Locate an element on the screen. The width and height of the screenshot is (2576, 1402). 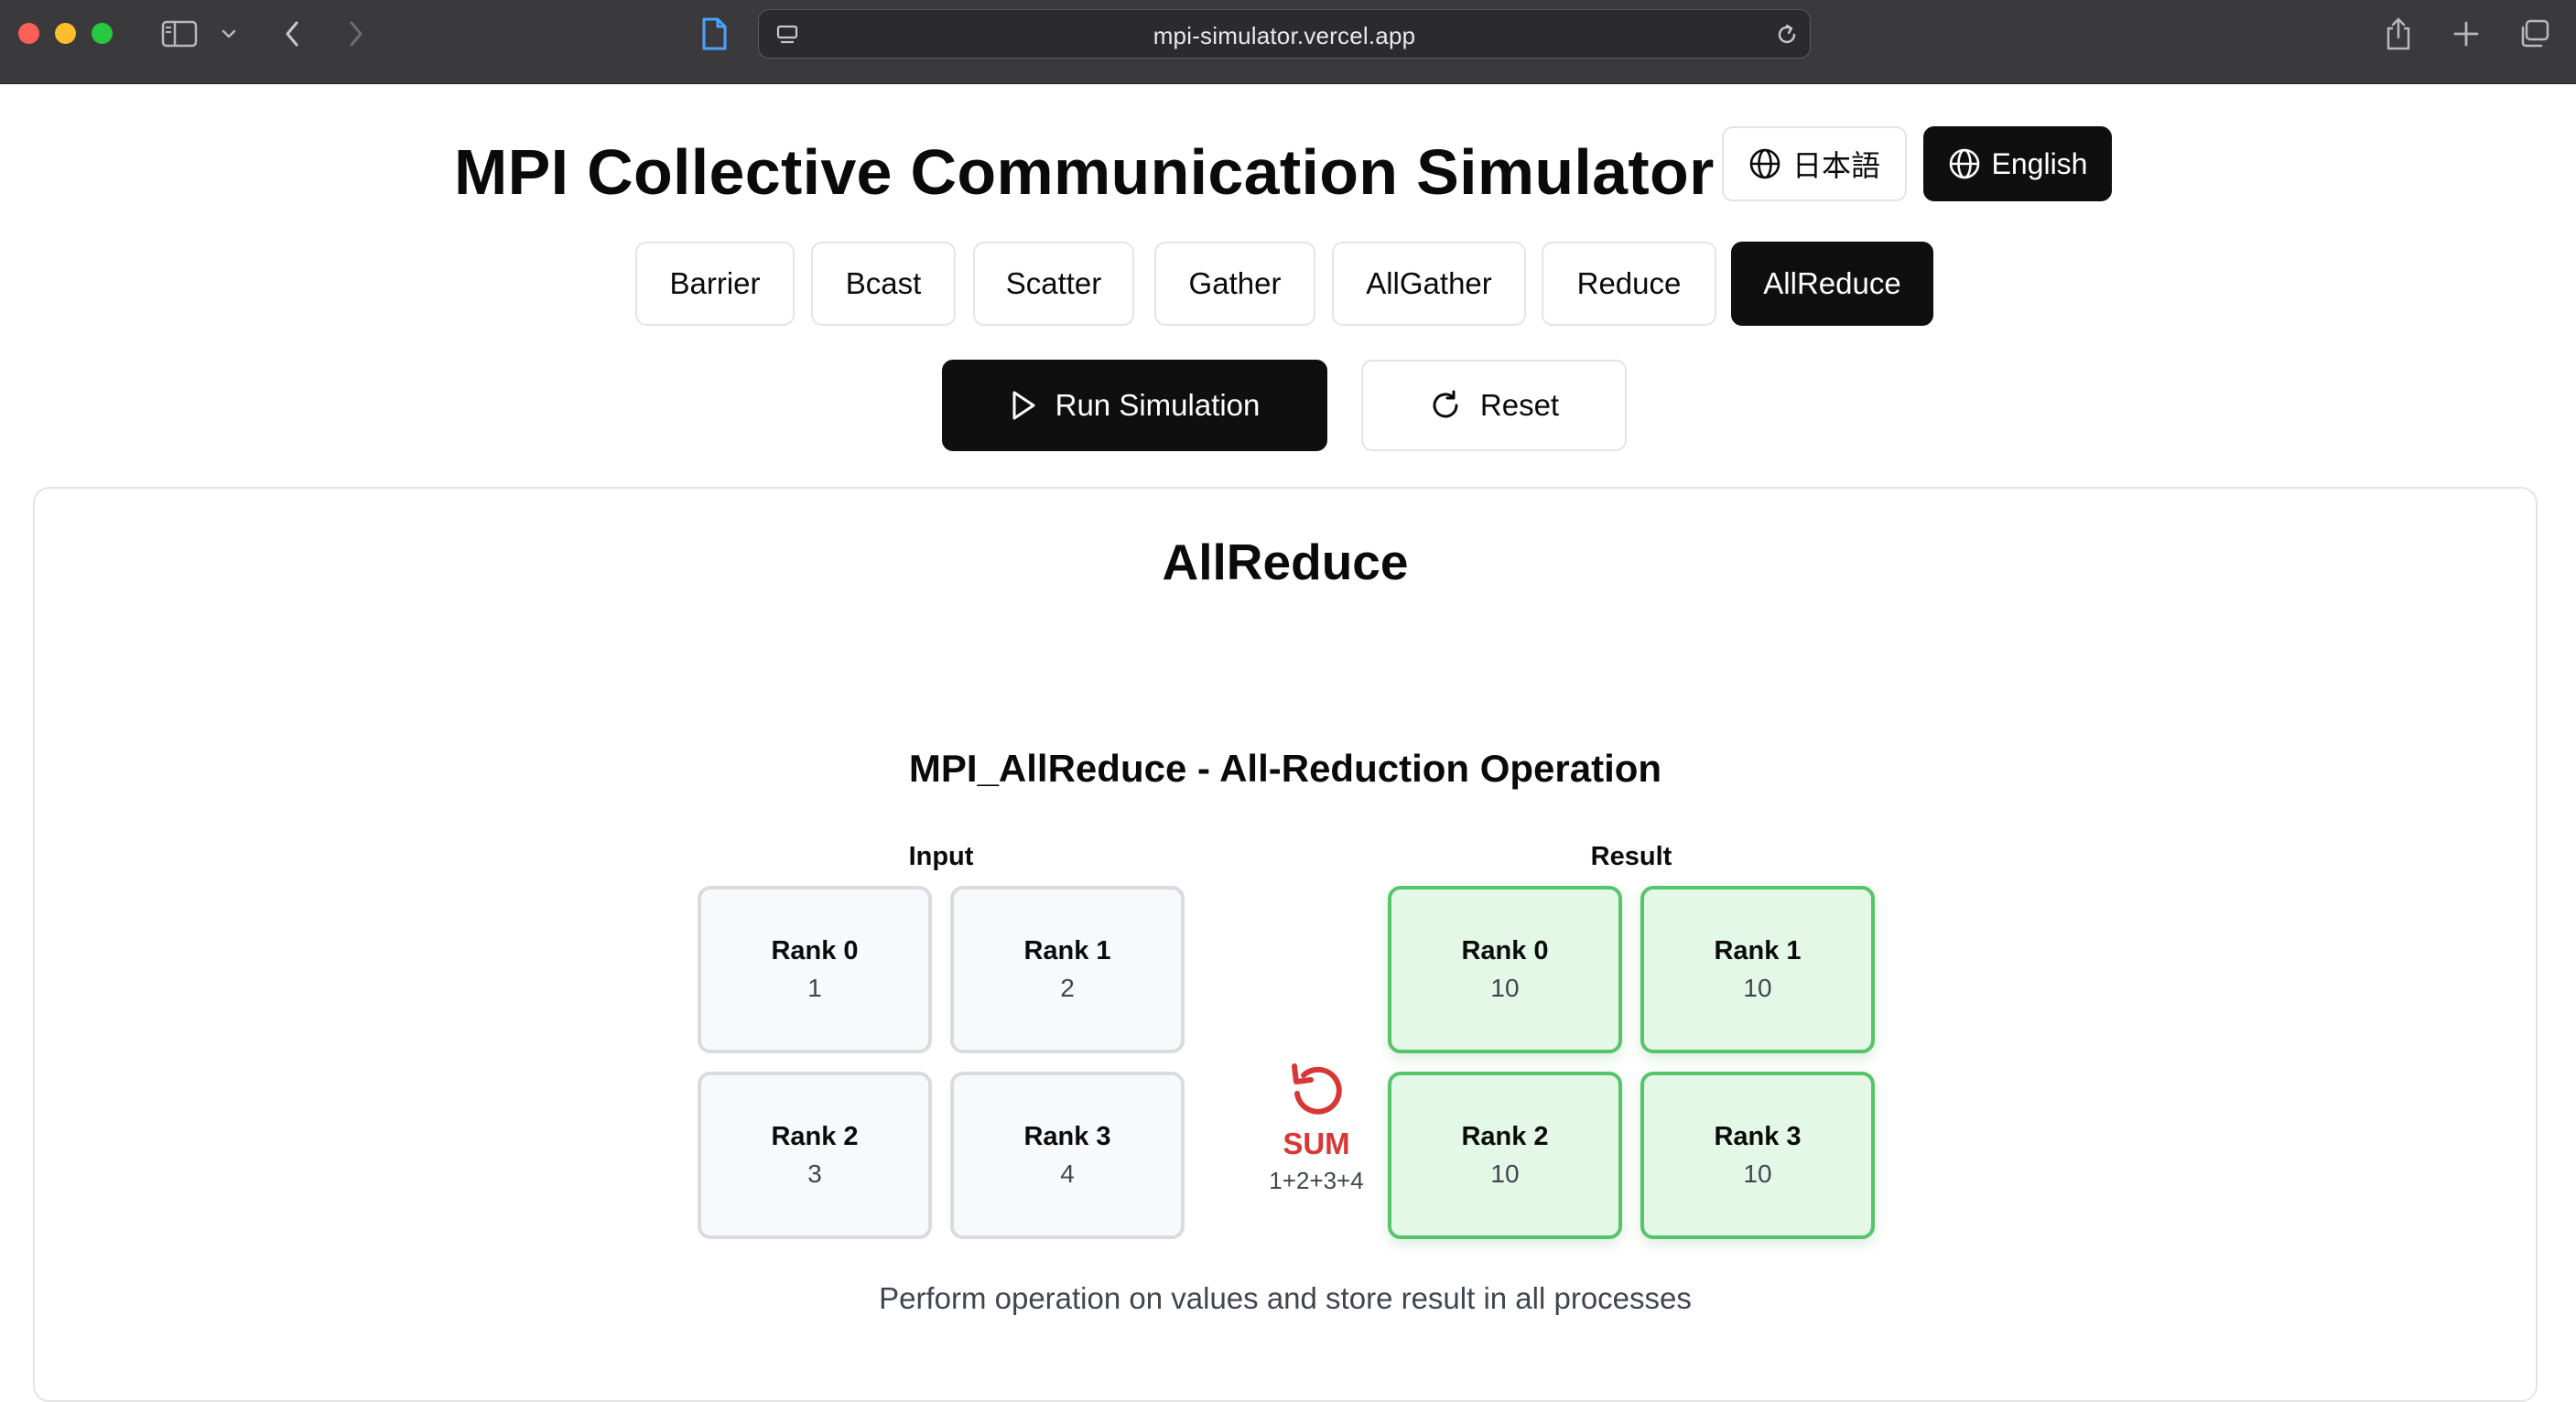
reset-label: Reset is located at coordinates (1519, 405).